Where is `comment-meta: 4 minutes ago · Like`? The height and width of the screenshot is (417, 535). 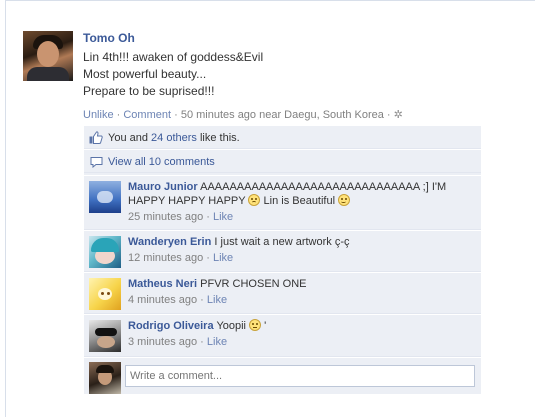
comment-meta: 4 minutes ago · Like is located at coordinates (178, 300).